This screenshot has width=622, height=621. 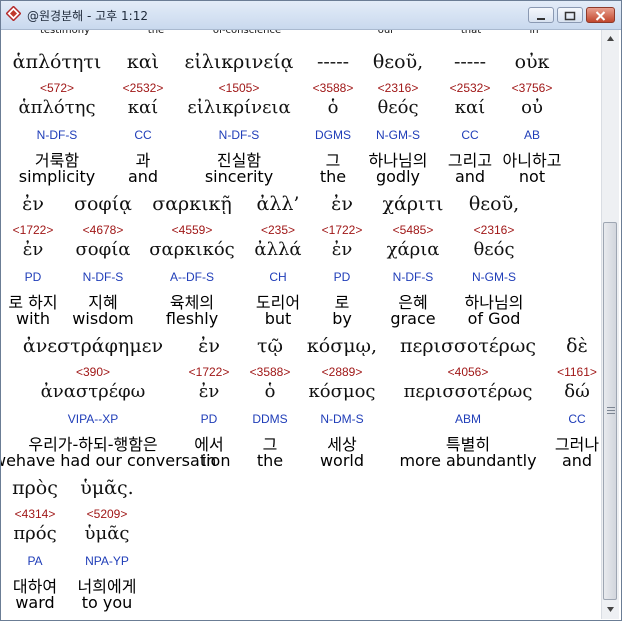 I want to click on app-logo-icon, so click(x=13, y=13).